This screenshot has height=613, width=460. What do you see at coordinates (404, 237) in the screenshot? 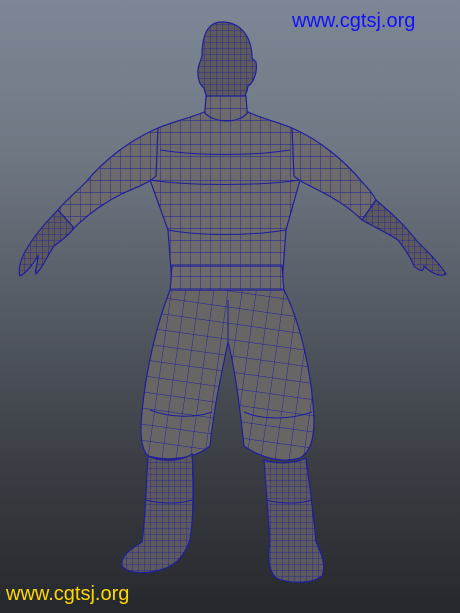
I see `right-hand-mesh` at bounding box center [404, 237].